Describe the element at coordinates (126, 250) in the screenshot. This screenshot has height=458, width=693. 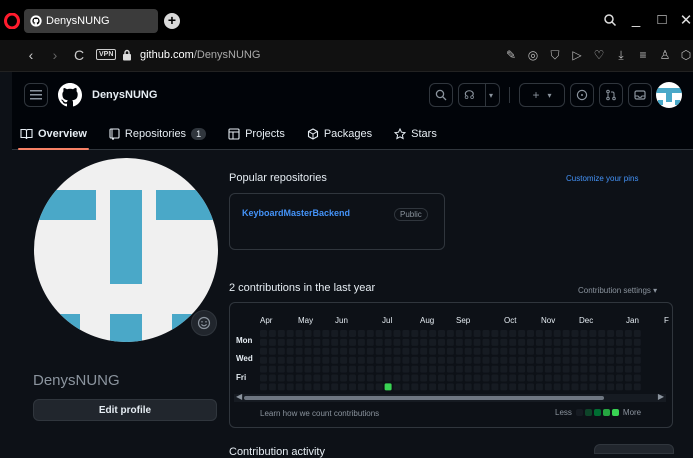
I see `profile-avatar` at that location.